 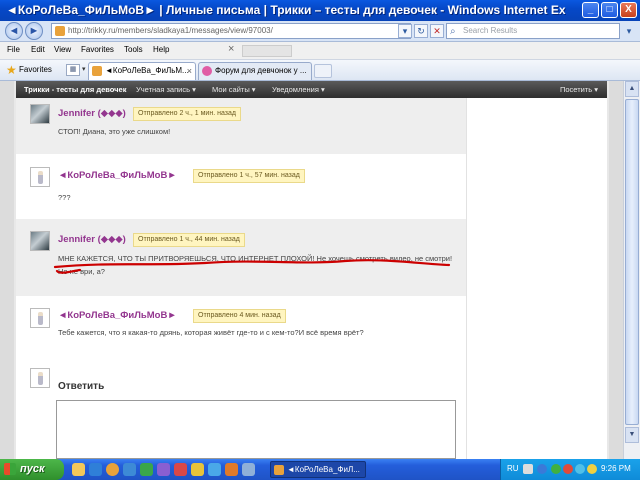 What do you see at coordinates (248, 469) in the screenshot?
I see `misc-quicklaunch-icon` at bounding box center [248, 469].